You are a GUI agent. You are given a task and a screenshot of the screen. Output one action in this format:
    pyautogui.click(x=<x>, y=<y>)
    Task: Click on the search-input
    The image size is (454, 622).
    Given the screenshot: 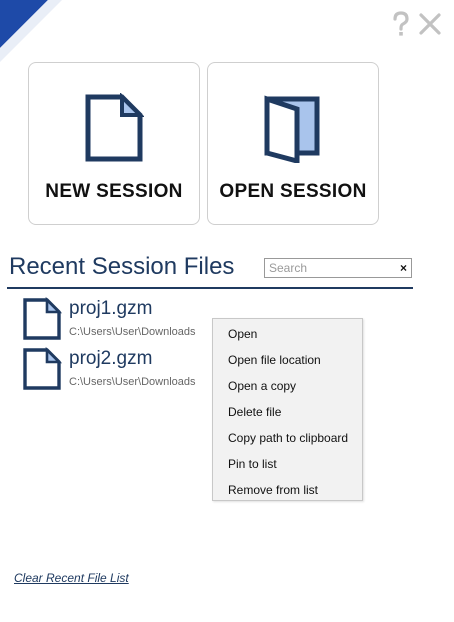 What is the action you would take?
    pyautogui.click(x=331, y=268)
    